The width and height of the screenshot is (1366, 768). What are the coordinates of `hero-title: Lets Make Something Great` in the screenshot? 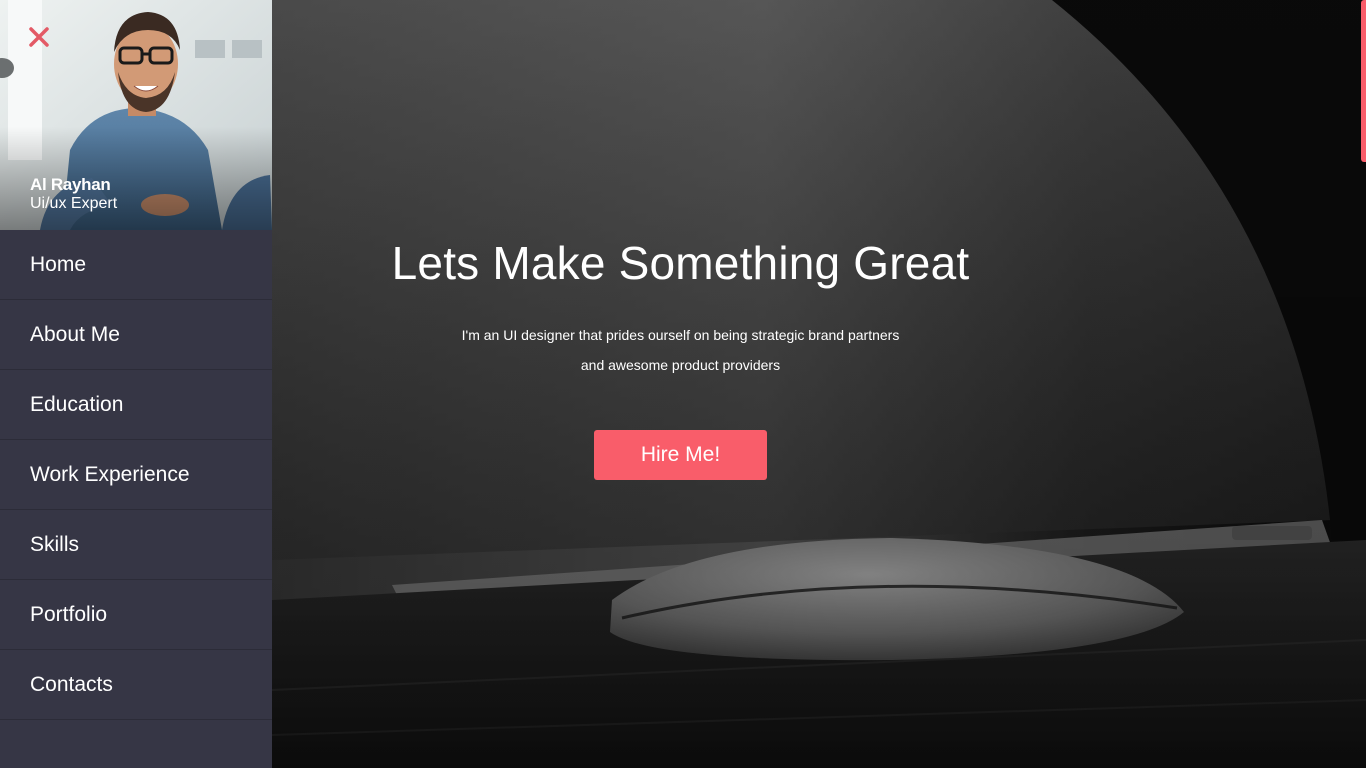 It's located at (680, 263).